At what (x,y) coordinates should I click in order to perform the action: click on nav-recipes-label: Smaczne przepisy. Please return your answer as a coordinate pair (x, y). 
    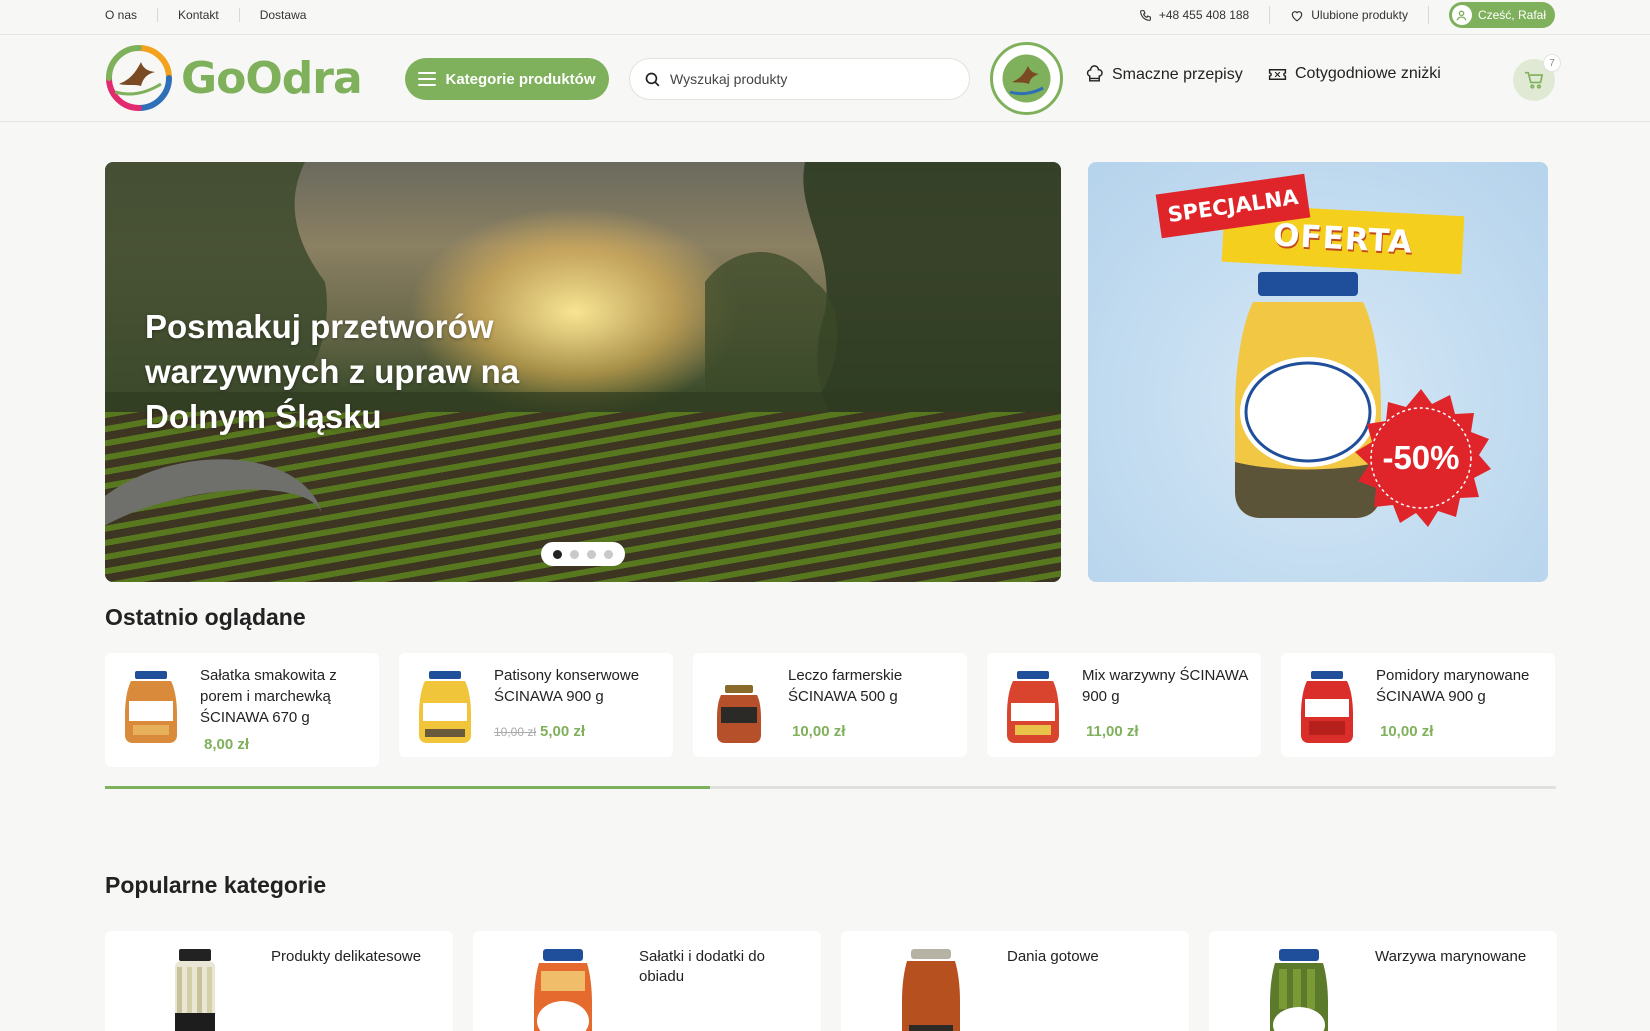
    Looking at the image, I should click on (1177, 74).